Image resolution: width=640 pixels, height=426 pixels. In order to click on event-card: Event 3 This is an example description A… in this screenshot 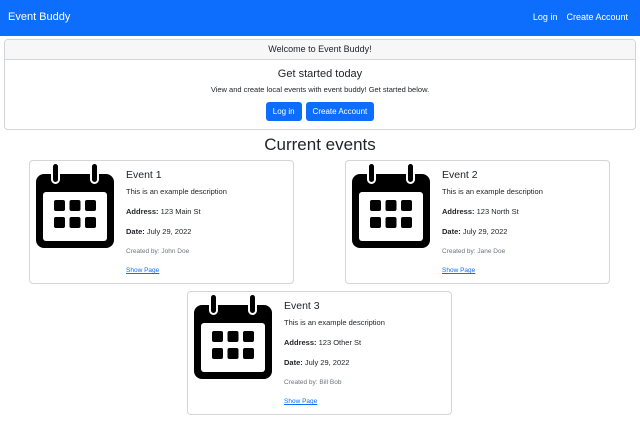, I will do `click(319, 353)`.